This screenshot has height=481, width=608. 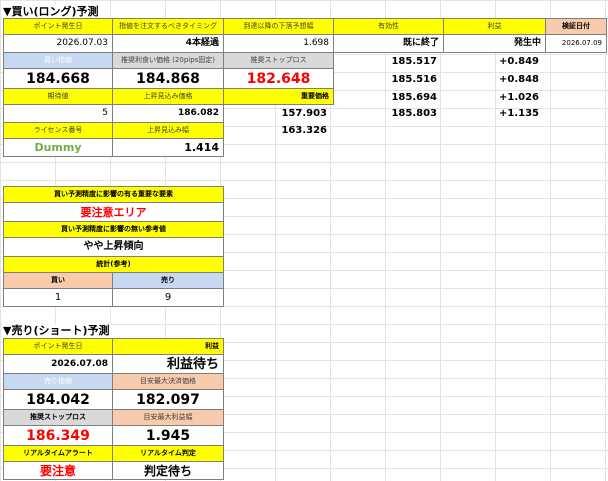 I want to click on long-header-candles: 期待値, so click(x=58, y=96).